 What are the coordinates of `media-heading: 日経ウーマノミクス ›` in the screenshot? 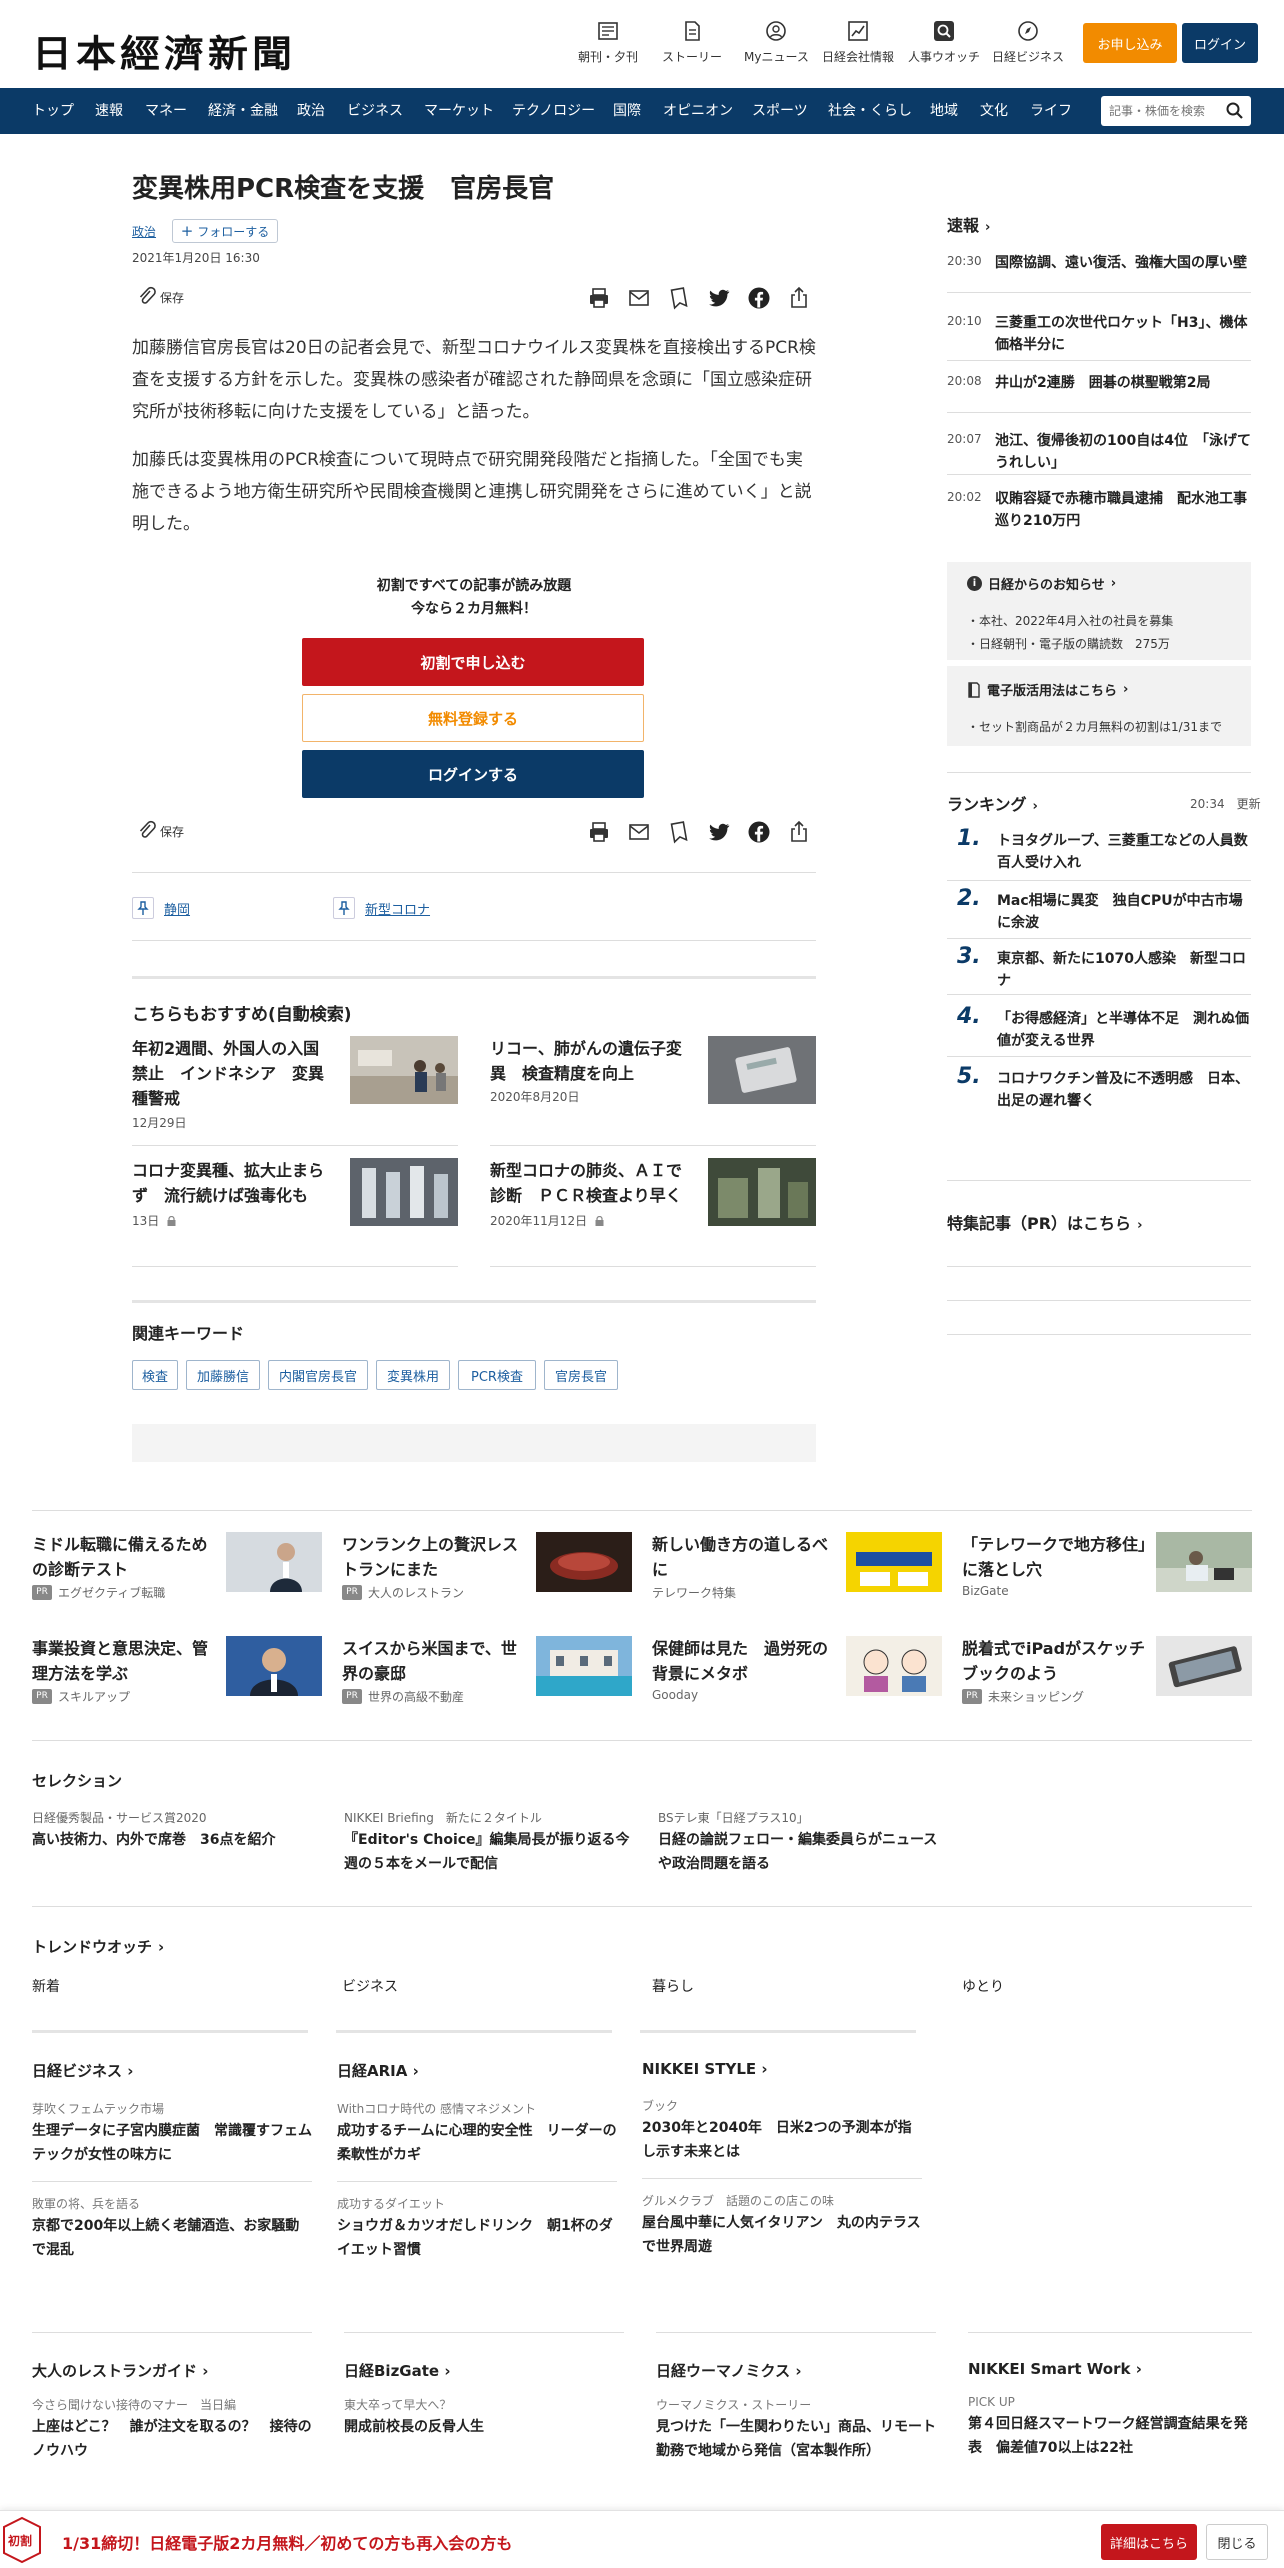 It's located at (796, 2370).